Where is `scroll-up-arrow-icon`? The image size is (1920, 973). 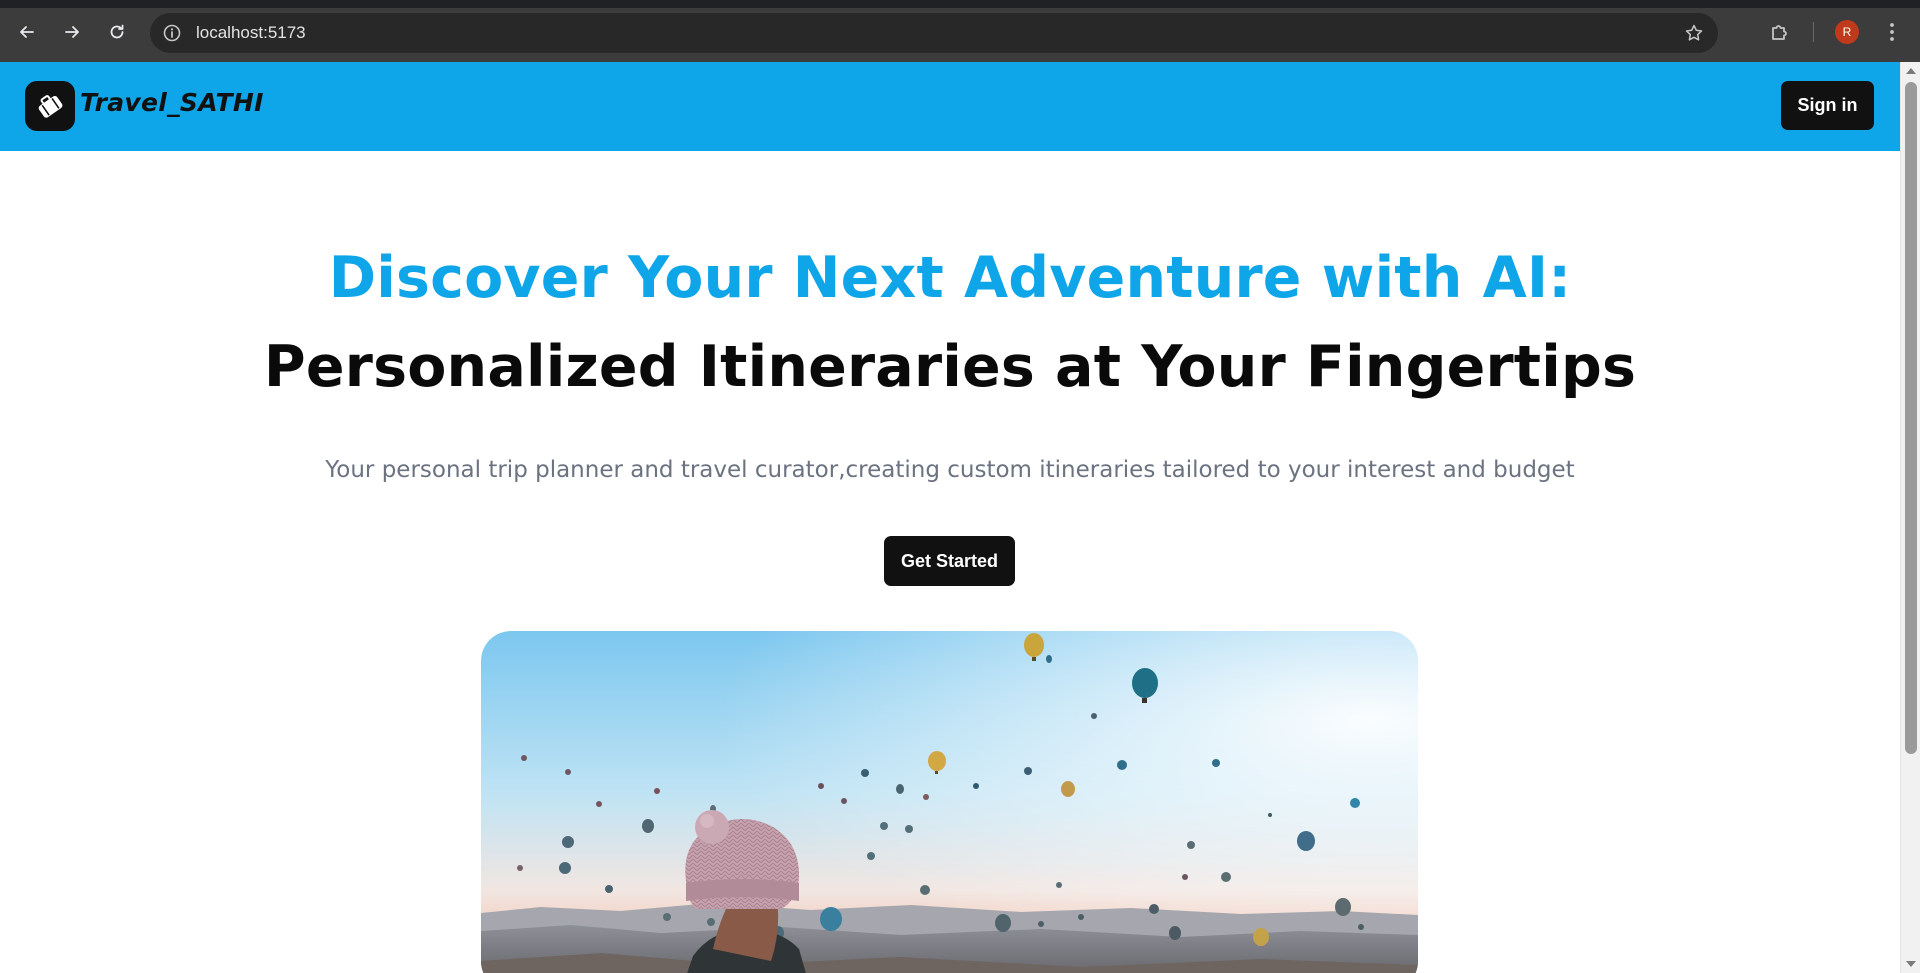
scroll-up-arrow-icon is located at coordinates (1911, 71).